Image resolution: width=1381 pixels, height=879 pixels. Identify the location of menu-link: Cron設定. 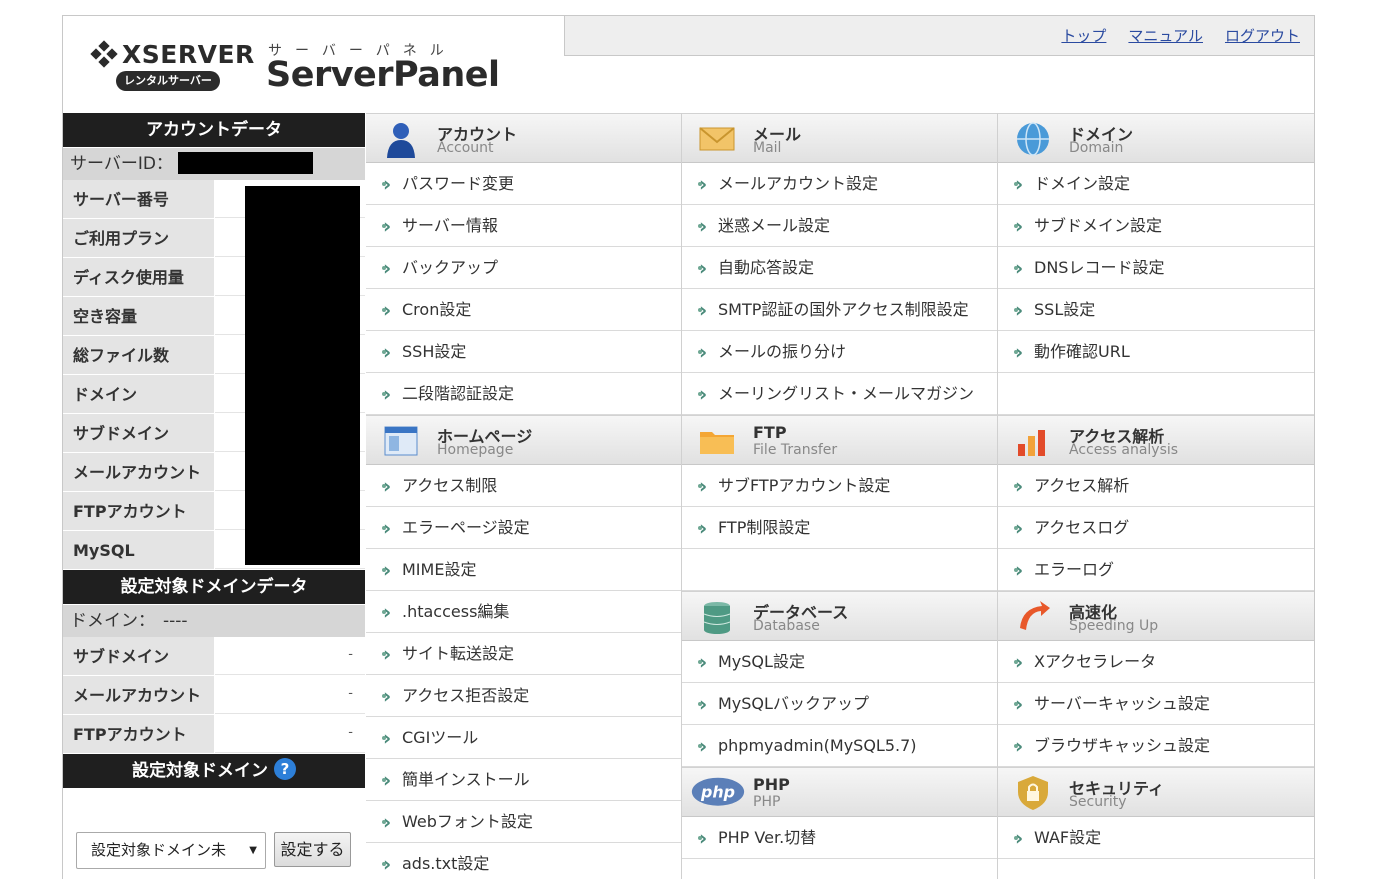
(524, 310).